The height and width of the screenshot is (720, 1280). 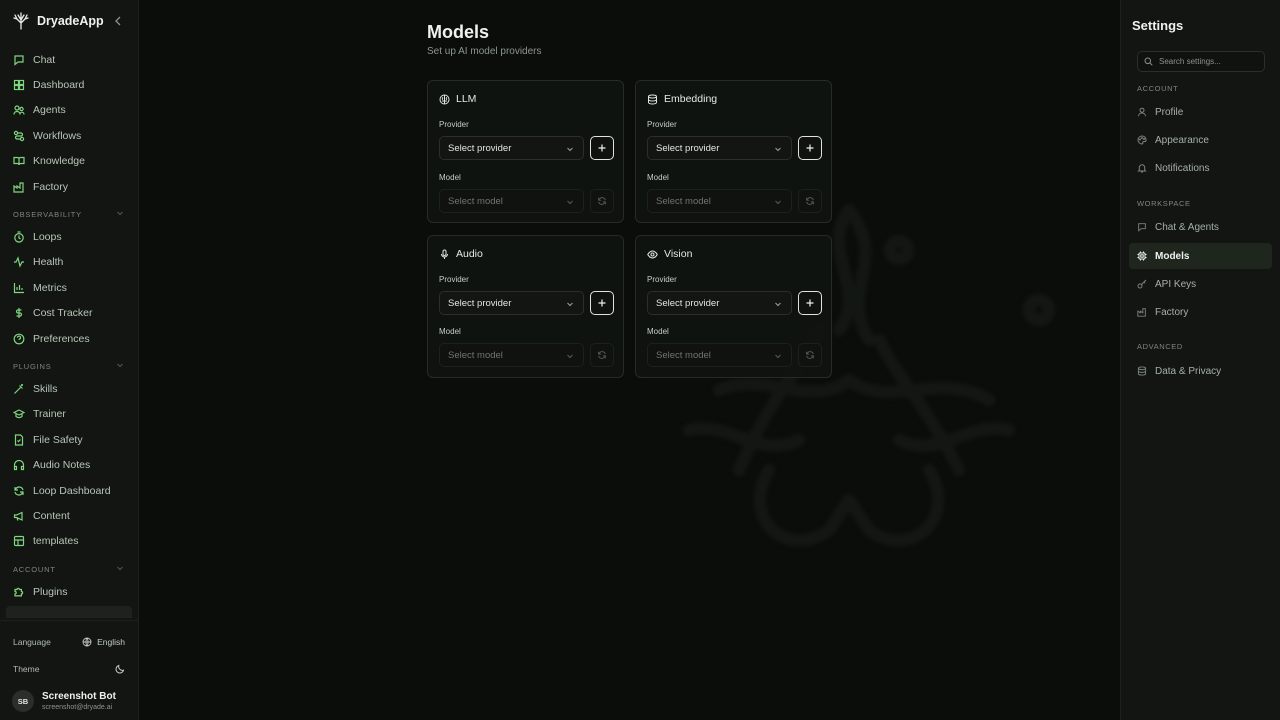 I want to click on agents-icon, so click(x=19, y=110).